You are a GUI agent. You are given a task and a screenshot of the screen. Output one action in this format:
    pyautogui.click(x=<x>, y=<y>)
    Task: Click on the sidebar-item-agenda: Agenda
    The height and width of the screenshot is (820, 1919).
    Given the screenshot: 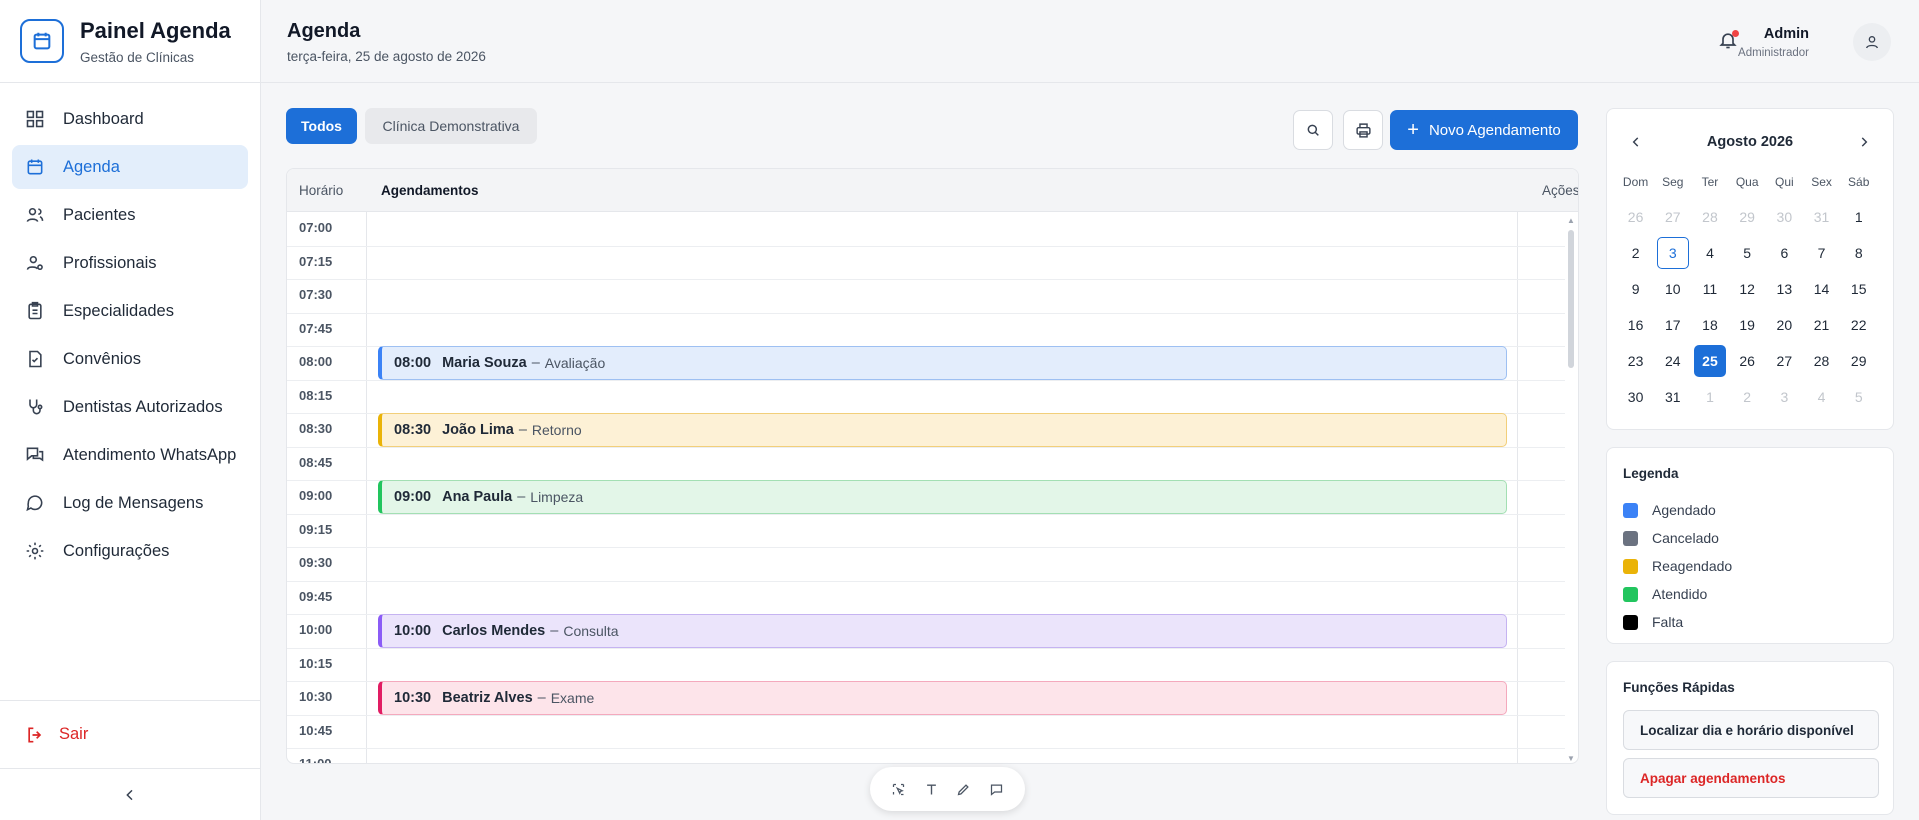 What is the action you would take?
    pyautogui.click(x=130, y=167)
    